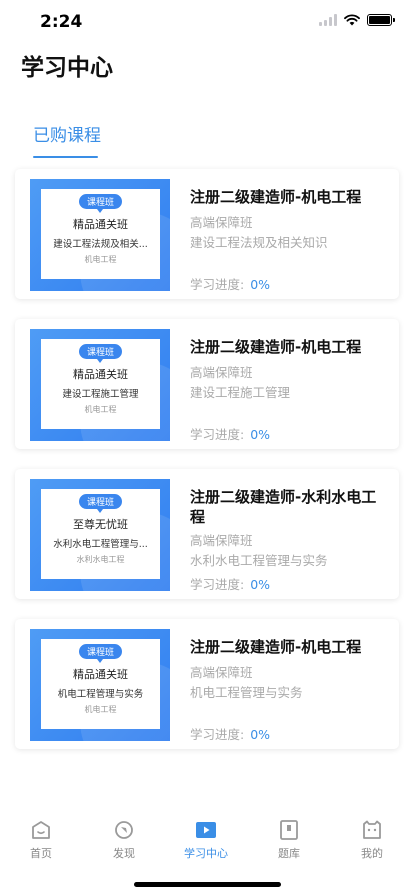 The image size is (414, 896). I want to click on question-bank-icon, so click(289, 830).